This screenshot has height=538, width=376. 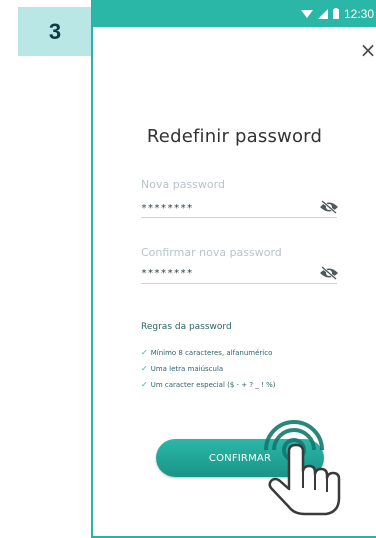 I want to click on new-password-label: Nova password, so click(x=183, y=184).